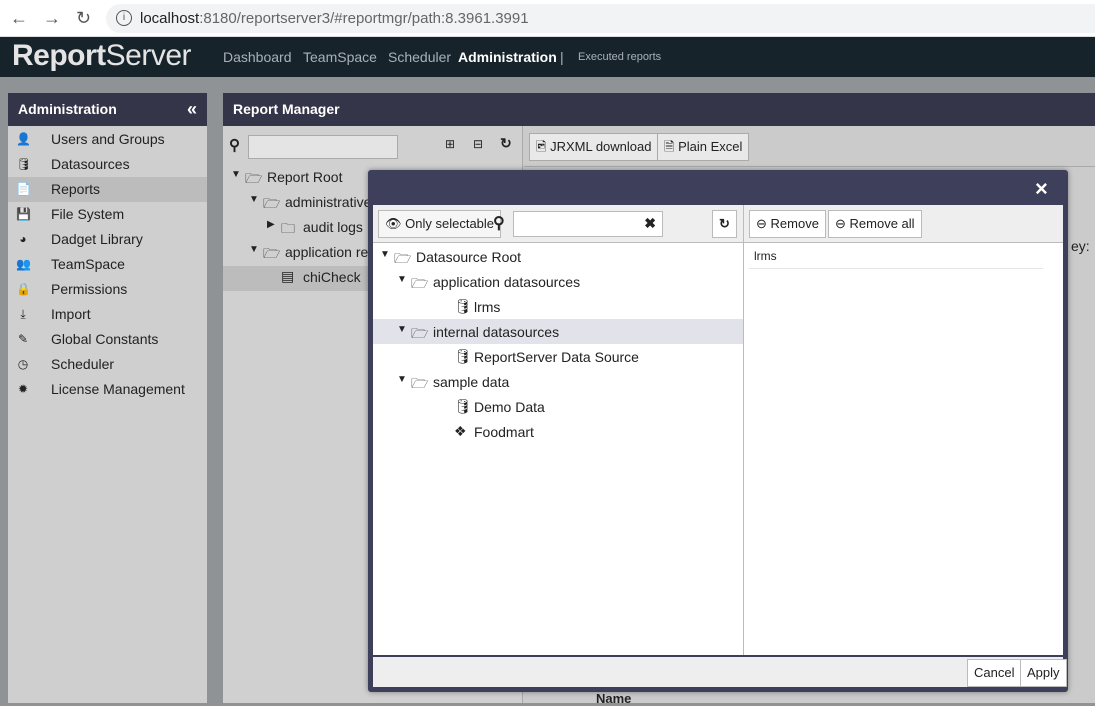 This screenshot has height=706, width=1095. I want to click on datasource-node: application datasources, so click(506, 282).